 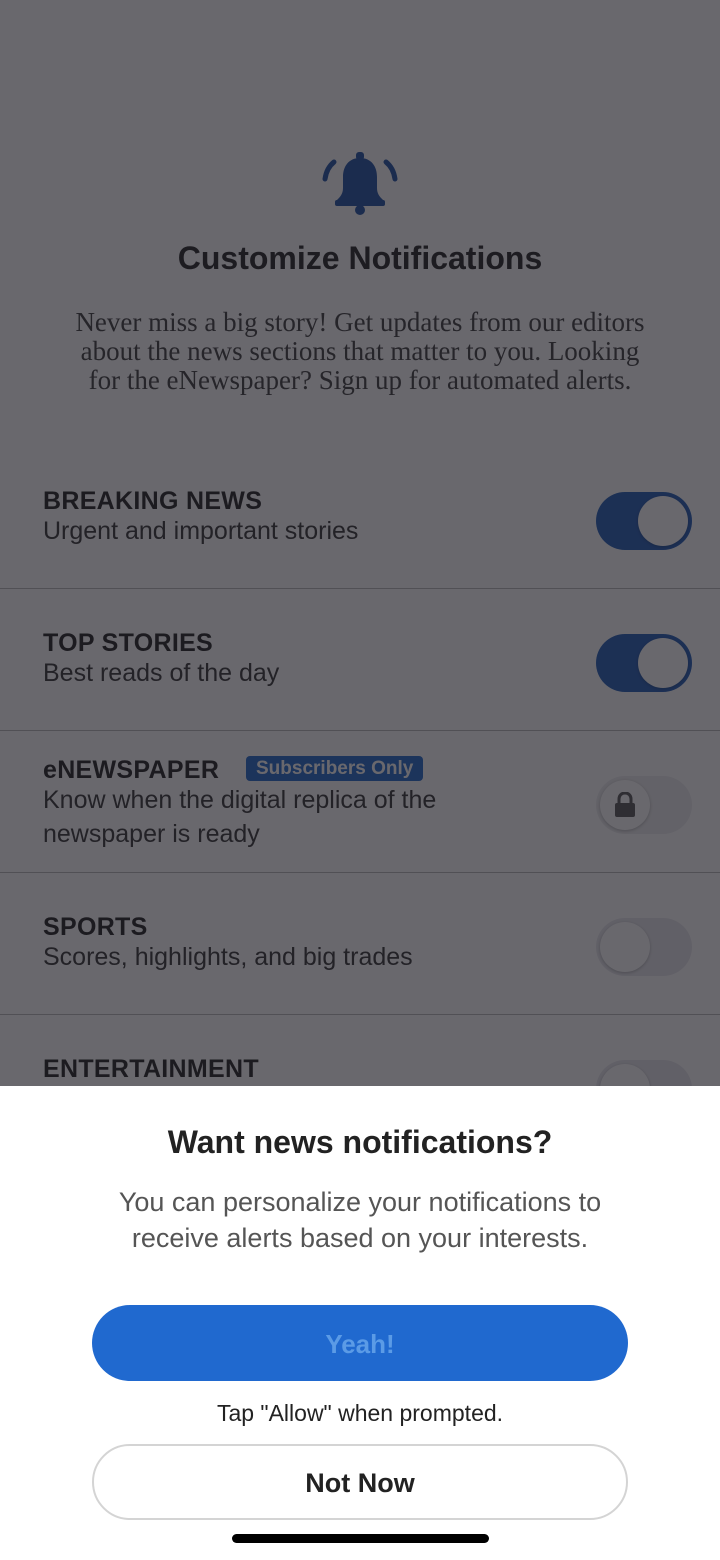 I want to click on setting-title: eNEWSPAPER, so click(x=131, y=770).